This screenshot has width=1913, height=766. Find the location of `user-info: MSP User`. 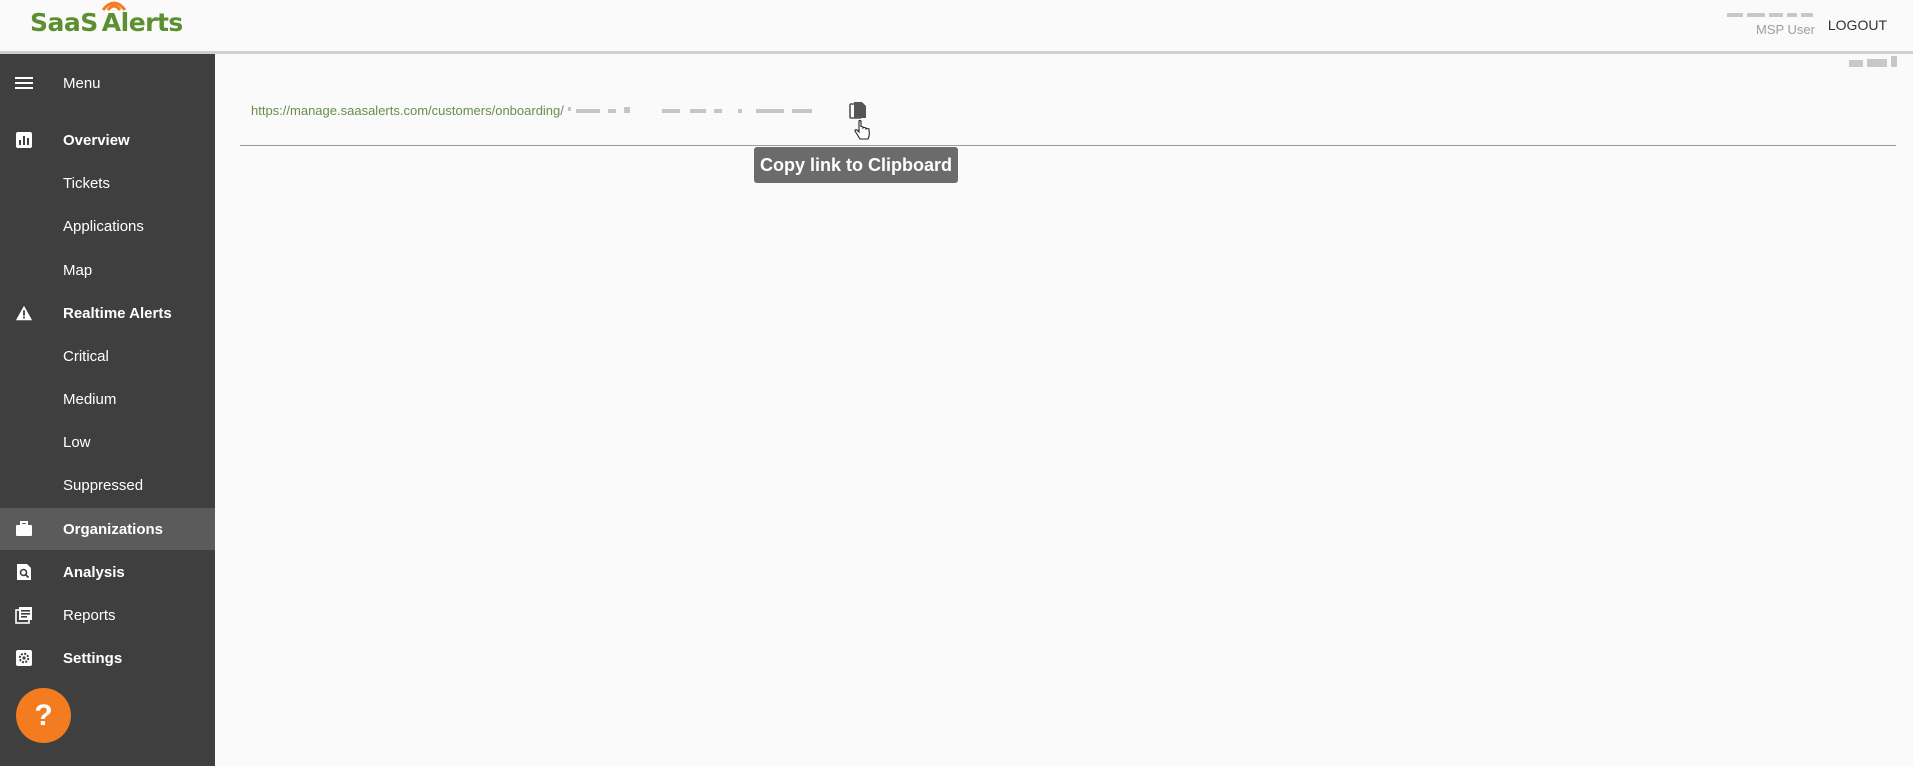

user-info: MSP User is located at coordinates (1765, 23).